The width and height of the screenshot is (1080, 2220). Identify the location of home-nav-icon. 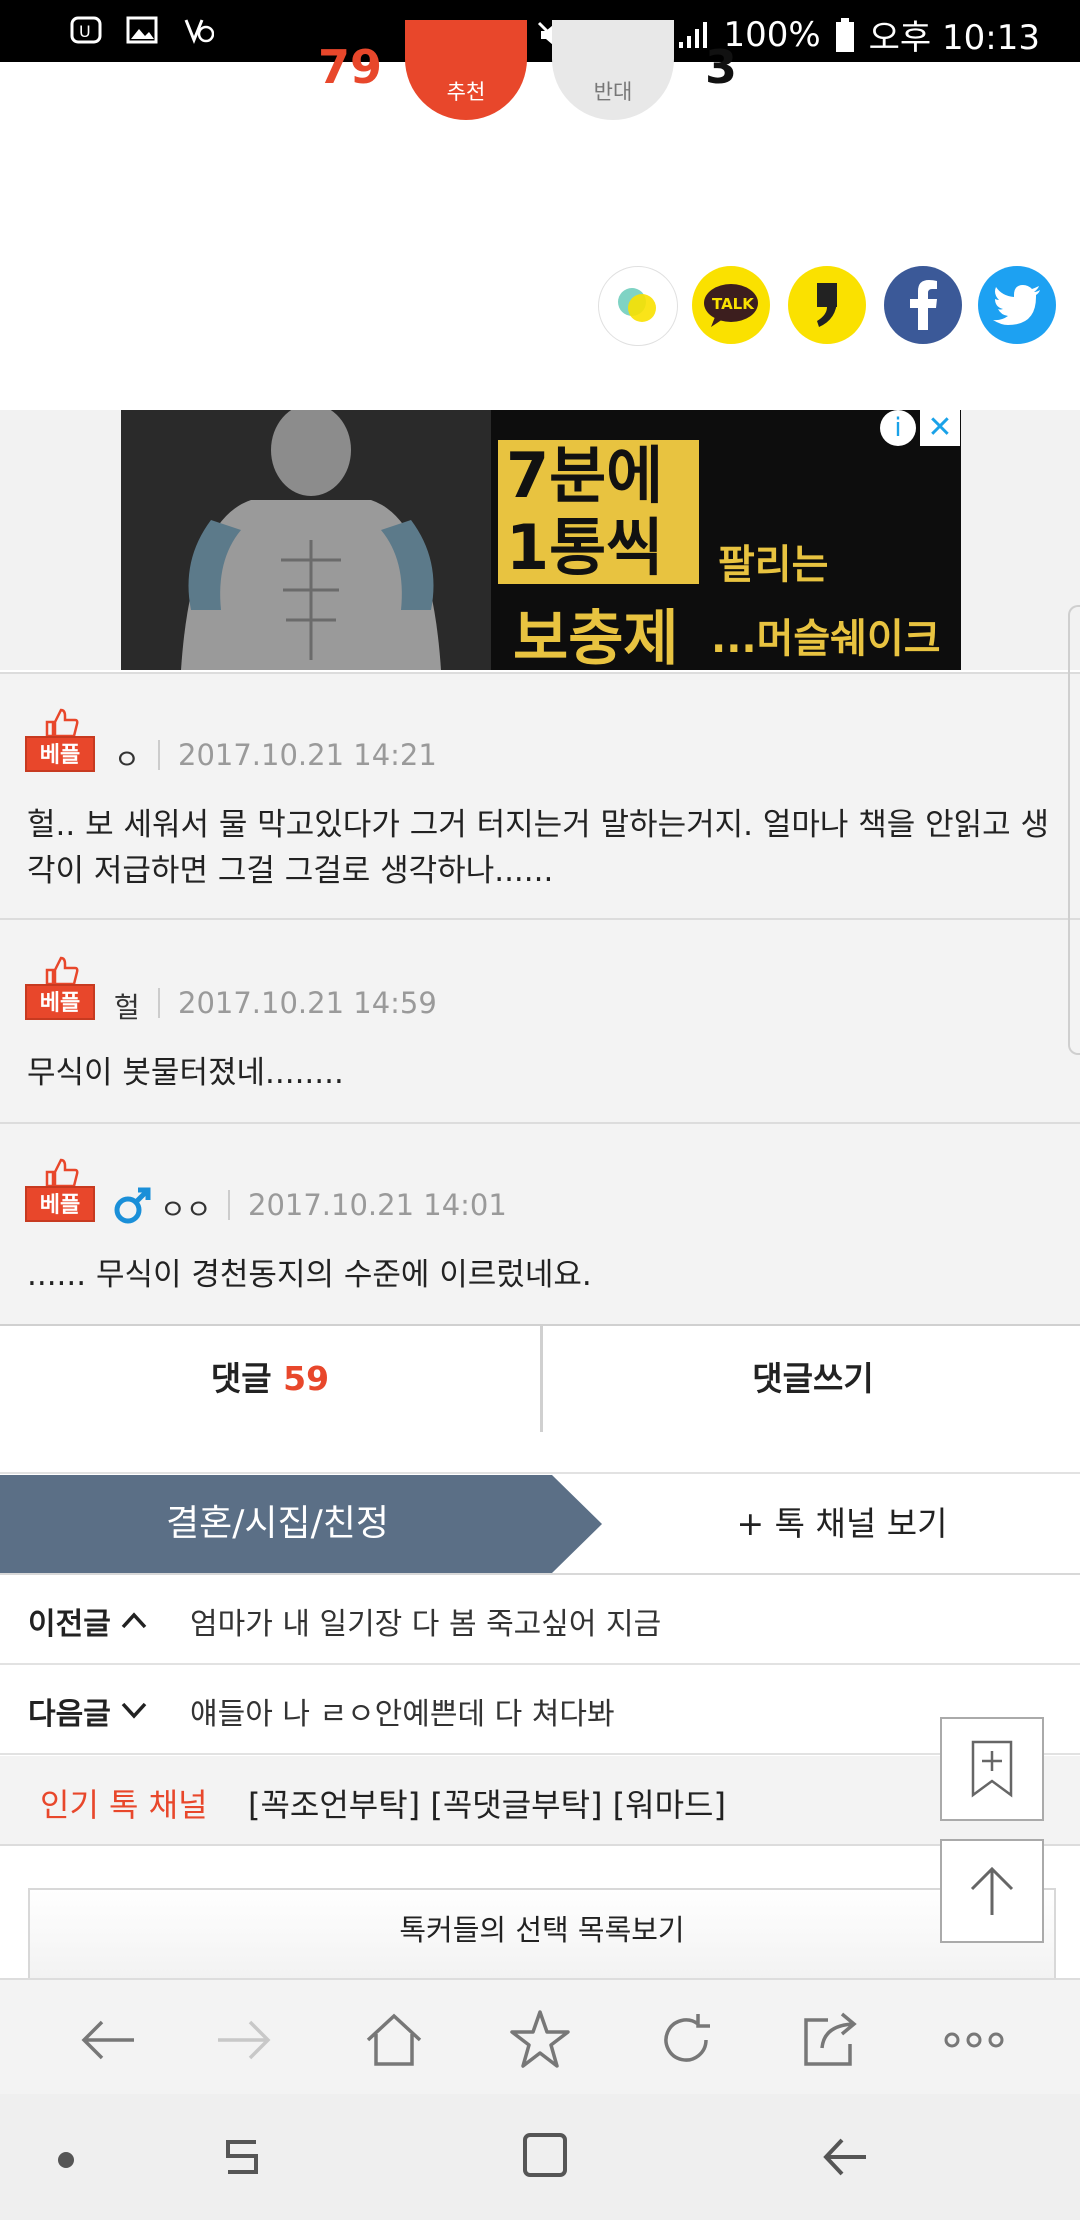
(545, 2155).